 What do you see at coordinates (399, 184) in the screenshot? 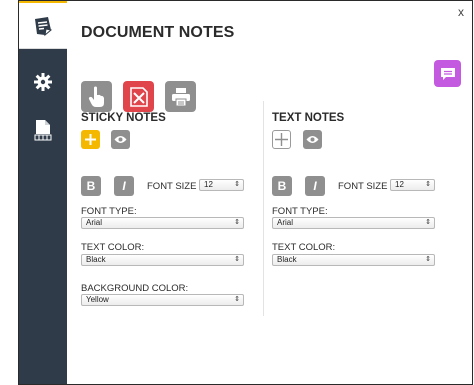
I see `text-font-size-value: 12` at bounding box center [399, 184].